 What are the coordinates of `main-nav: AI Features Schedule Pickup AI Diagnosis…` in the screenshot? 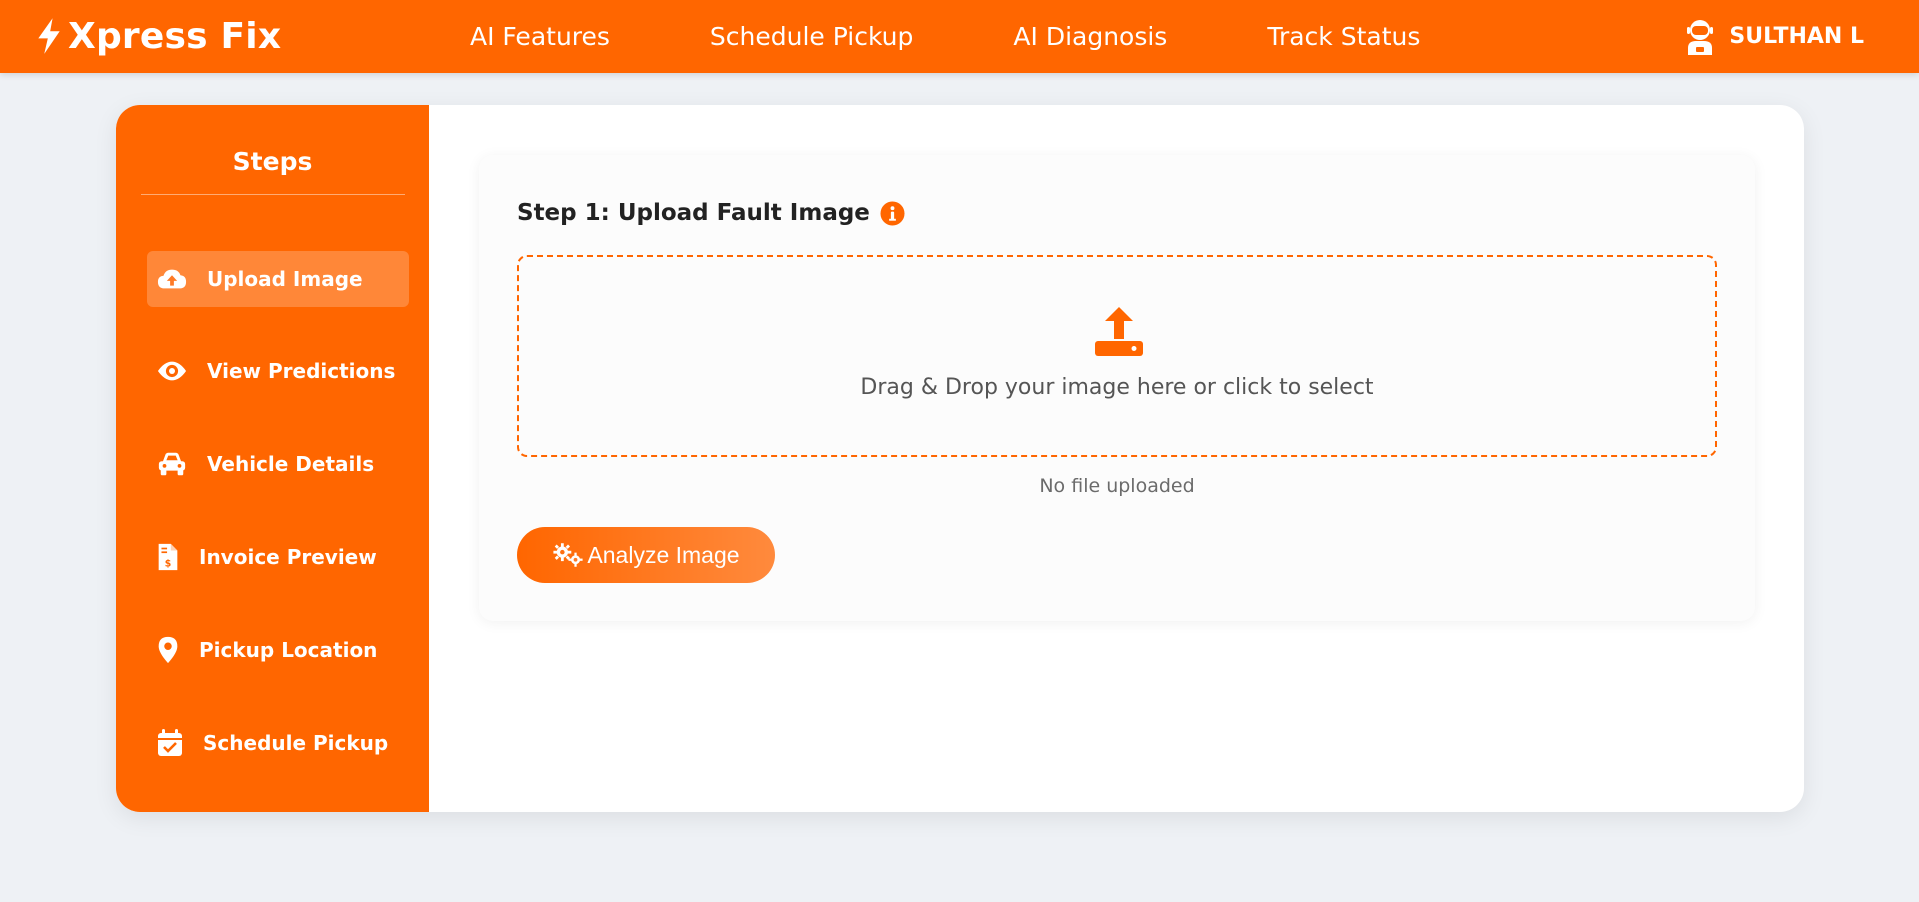 It's located at (995, 36).